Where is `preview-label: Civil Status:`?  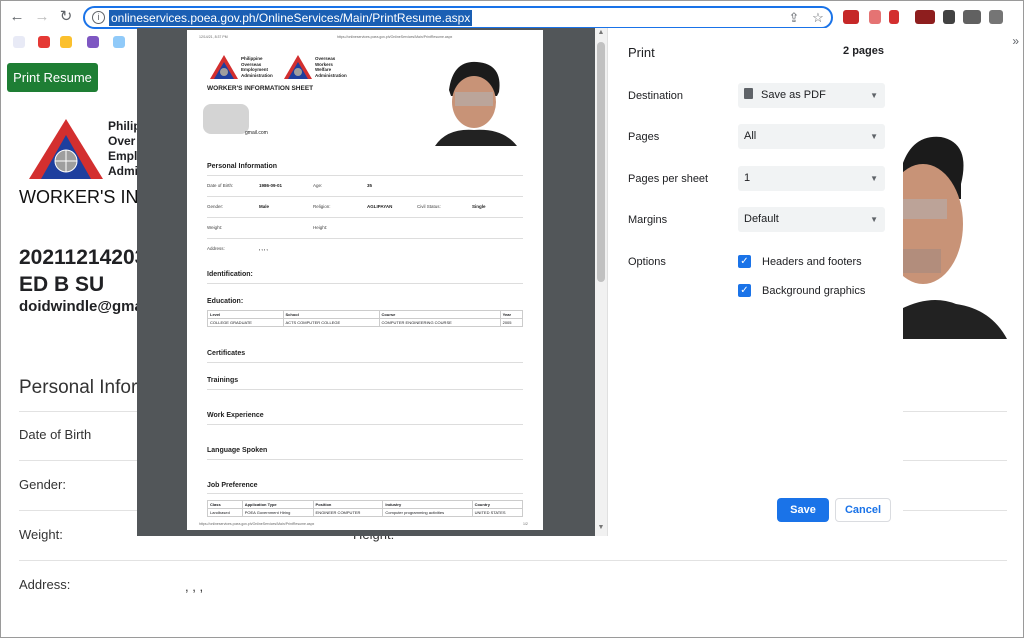 preview-label: Civil Status: is located at coordinates (429, 206).